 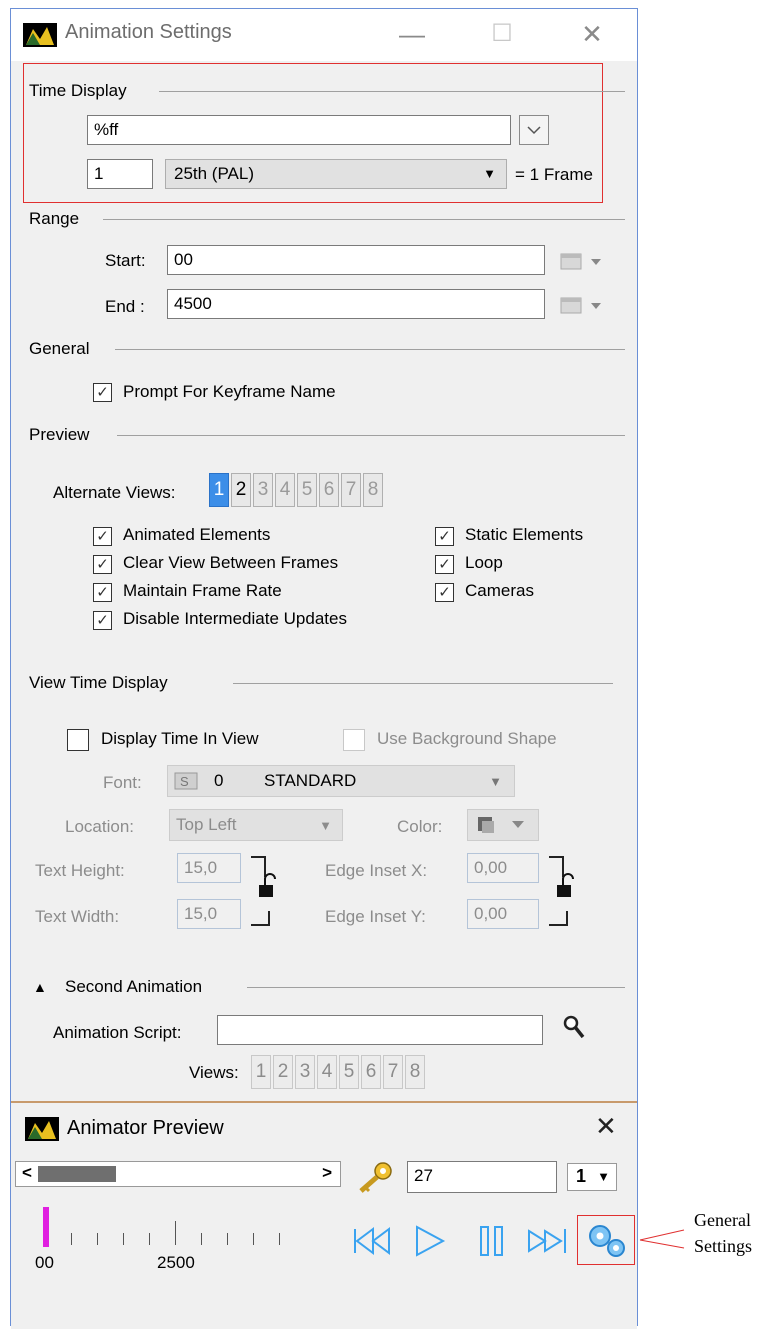 What do you see at coordinates (261, 1072) in the screenshot?
I see `second-view-button-1: 1` at bounding box center [261, 1072].